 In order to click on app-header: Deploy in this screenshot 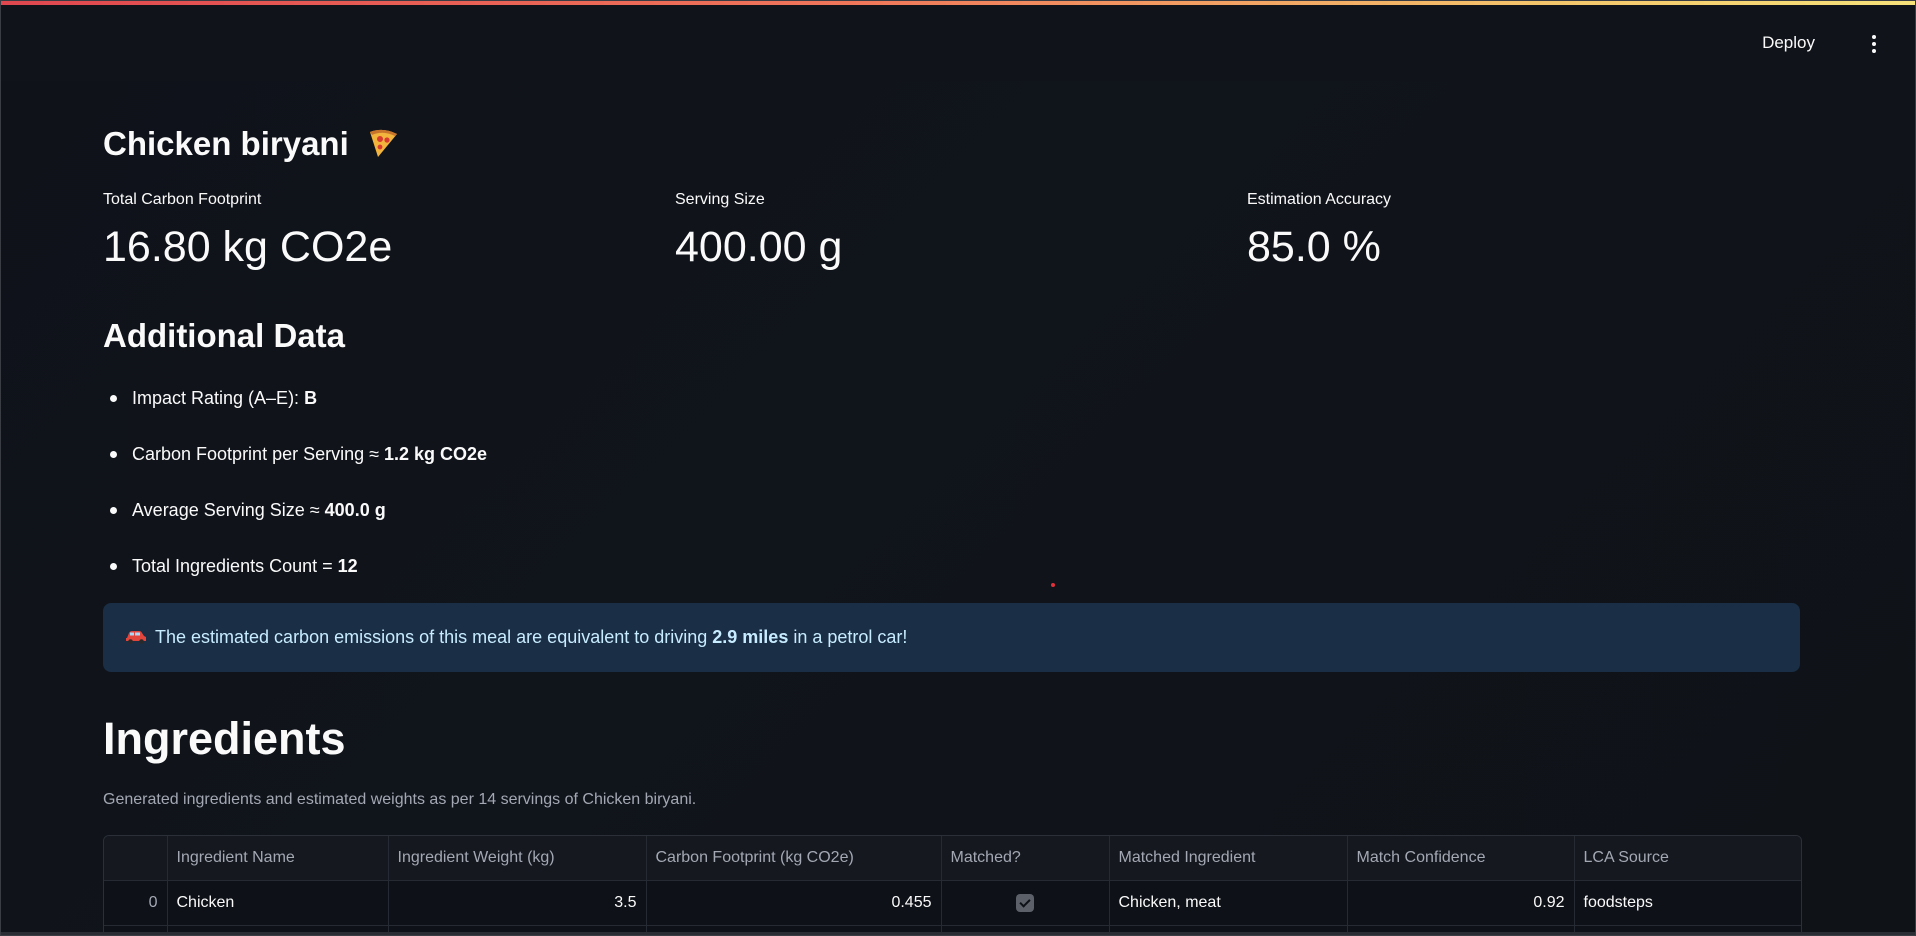, I will do `click(958, 43)`.